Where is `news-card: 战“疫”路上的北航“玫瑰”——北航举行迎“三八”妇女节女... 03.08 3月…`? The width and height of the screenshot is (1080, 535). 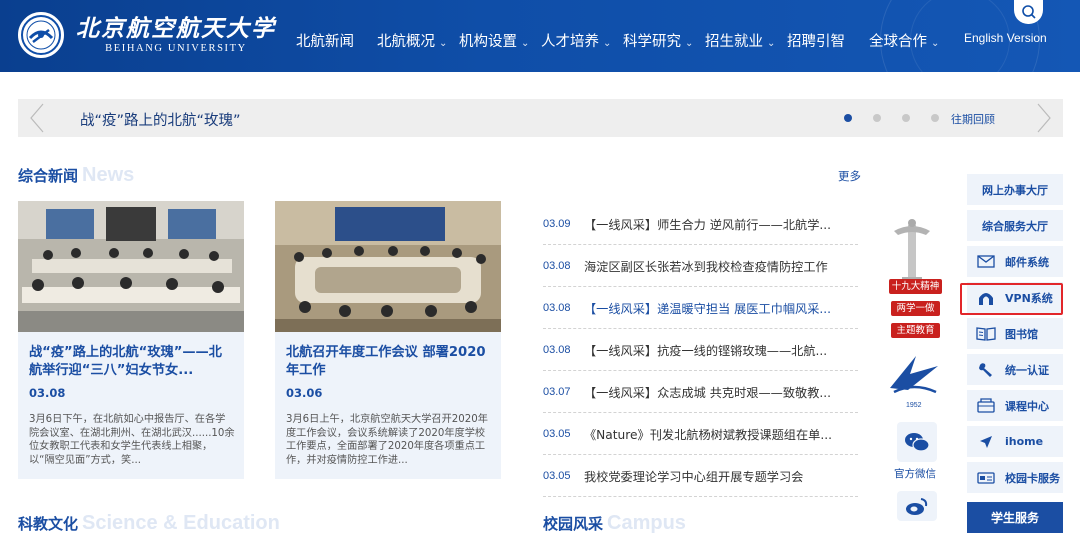
news-card: 战“疫”路上的北航“玫瑰”——北航举行迎“三八”妇女节女... 03.08 3月… is located at coordinates (131, 340).